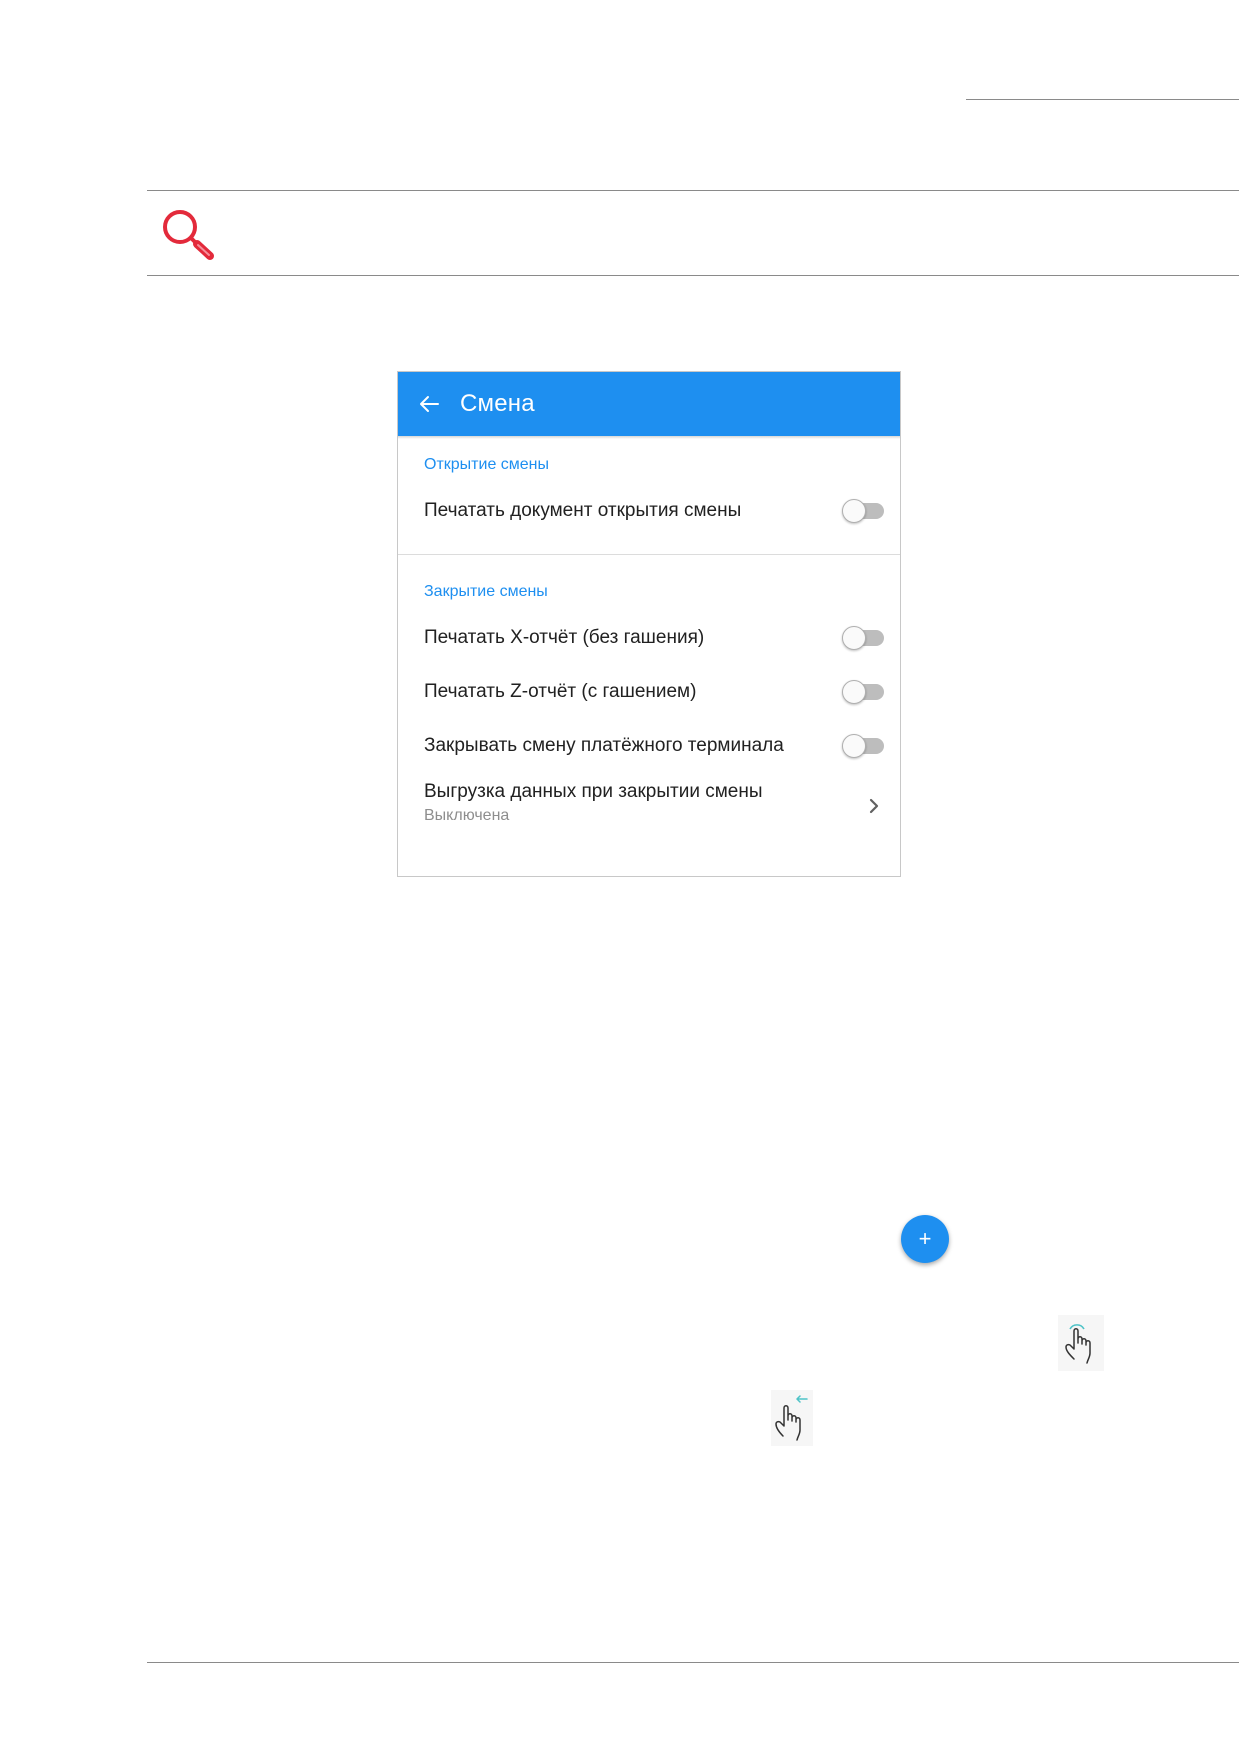  Describe the element at coordinates (604, 745) in the screenshot. I see `setting-label: Закрывать смену платёжного терминала` at that location.